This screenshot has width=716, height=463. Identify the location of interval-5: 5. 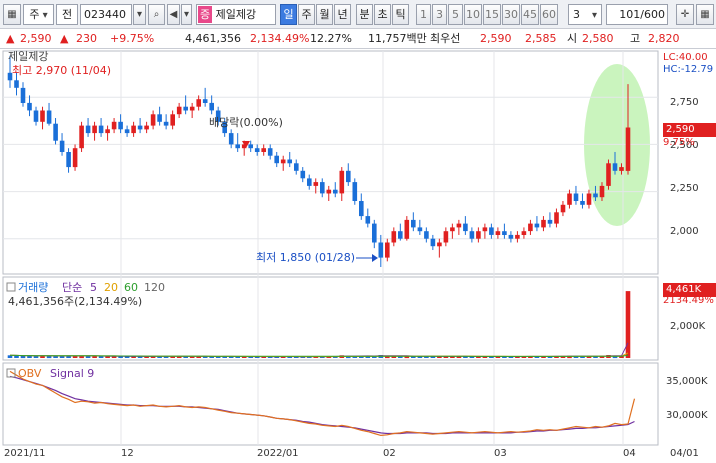
(455, 14).